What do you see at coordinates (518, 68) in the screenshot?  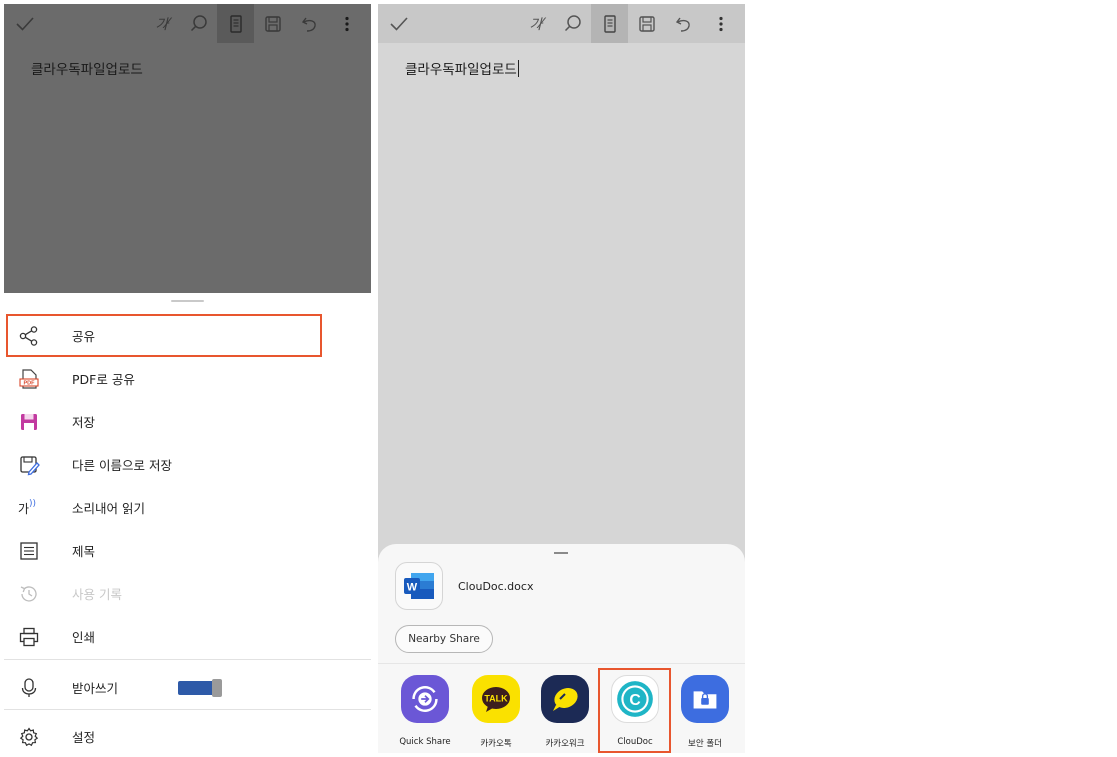 I see `text-cursor` at bounding box center [518, 68].